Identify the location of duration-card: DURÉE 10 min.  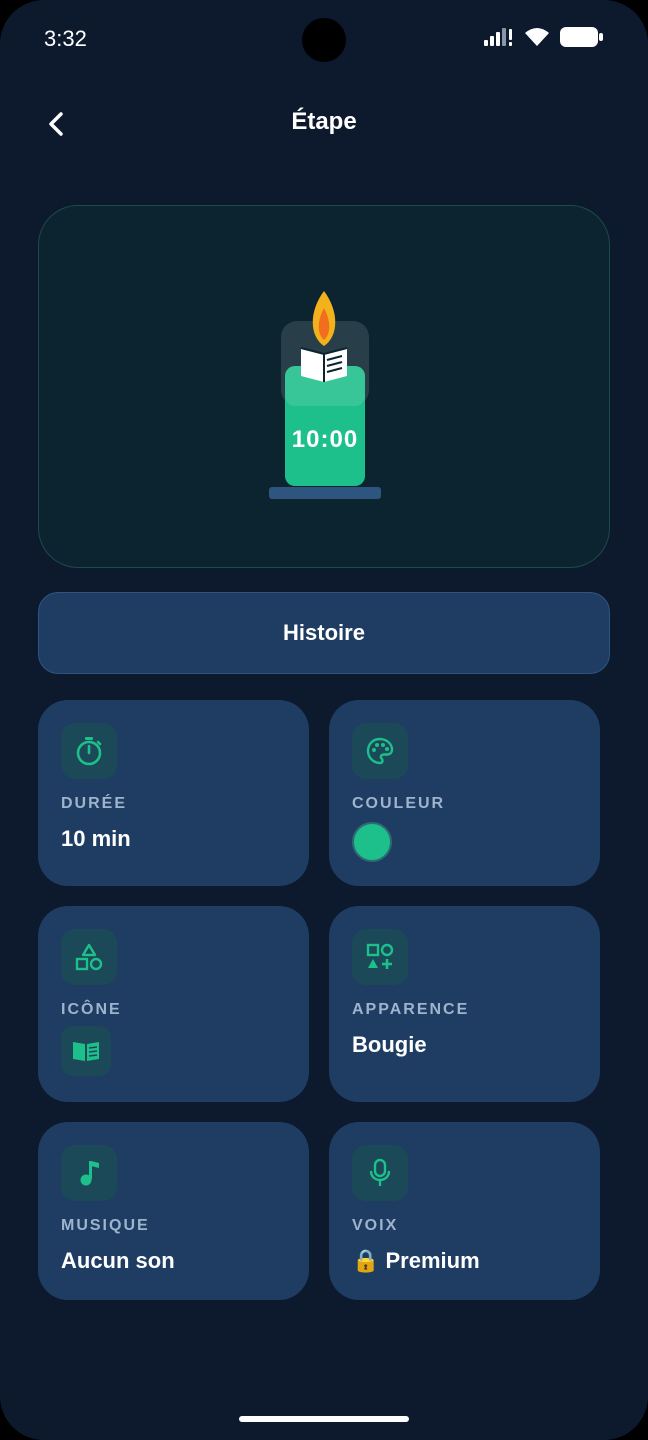
(173, 793).